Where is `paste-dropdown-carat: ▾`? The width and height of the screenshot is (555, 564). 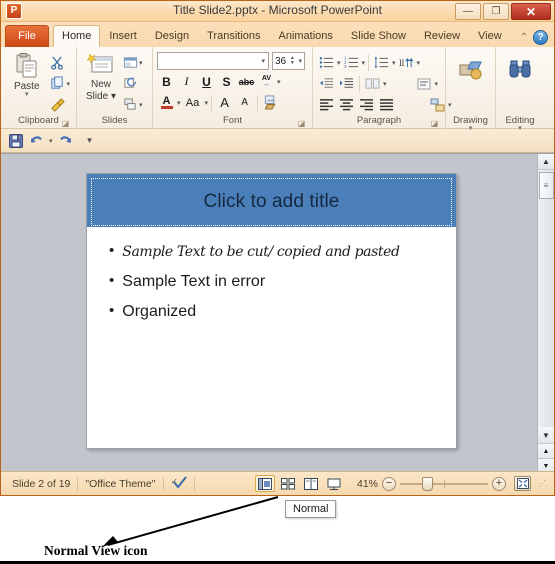 paste-dropdown-carat: ▾ is located at coordinates (27, 94).